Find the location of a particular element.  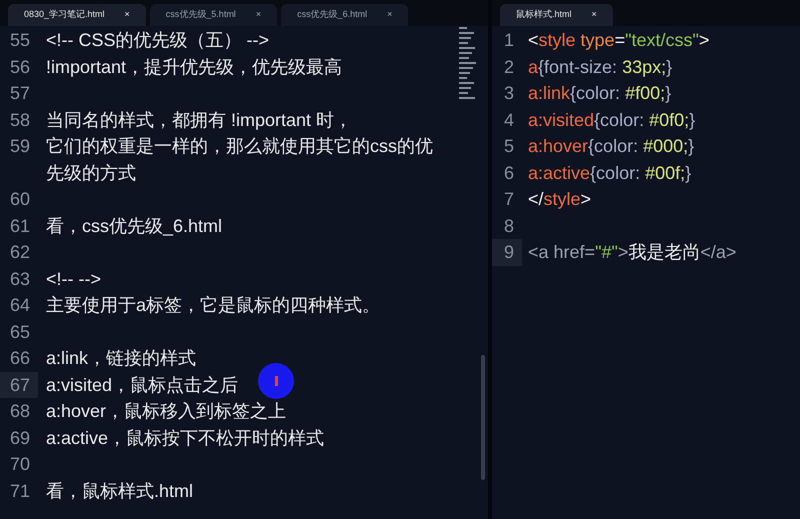

code-line: a:link{color: #f00;} is located at coordinates (599, 93).